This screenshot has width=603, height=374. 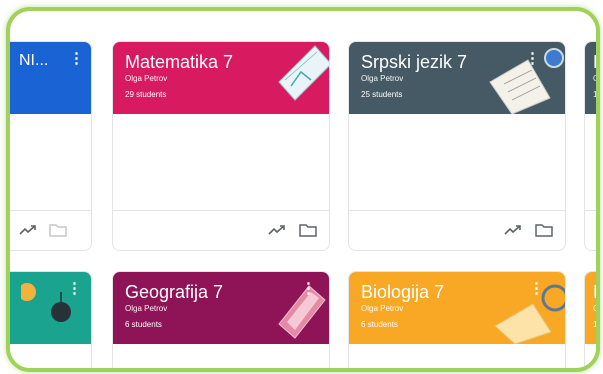 I want to click on class-card-f: F Ol 16, so click(x=592, y=146).